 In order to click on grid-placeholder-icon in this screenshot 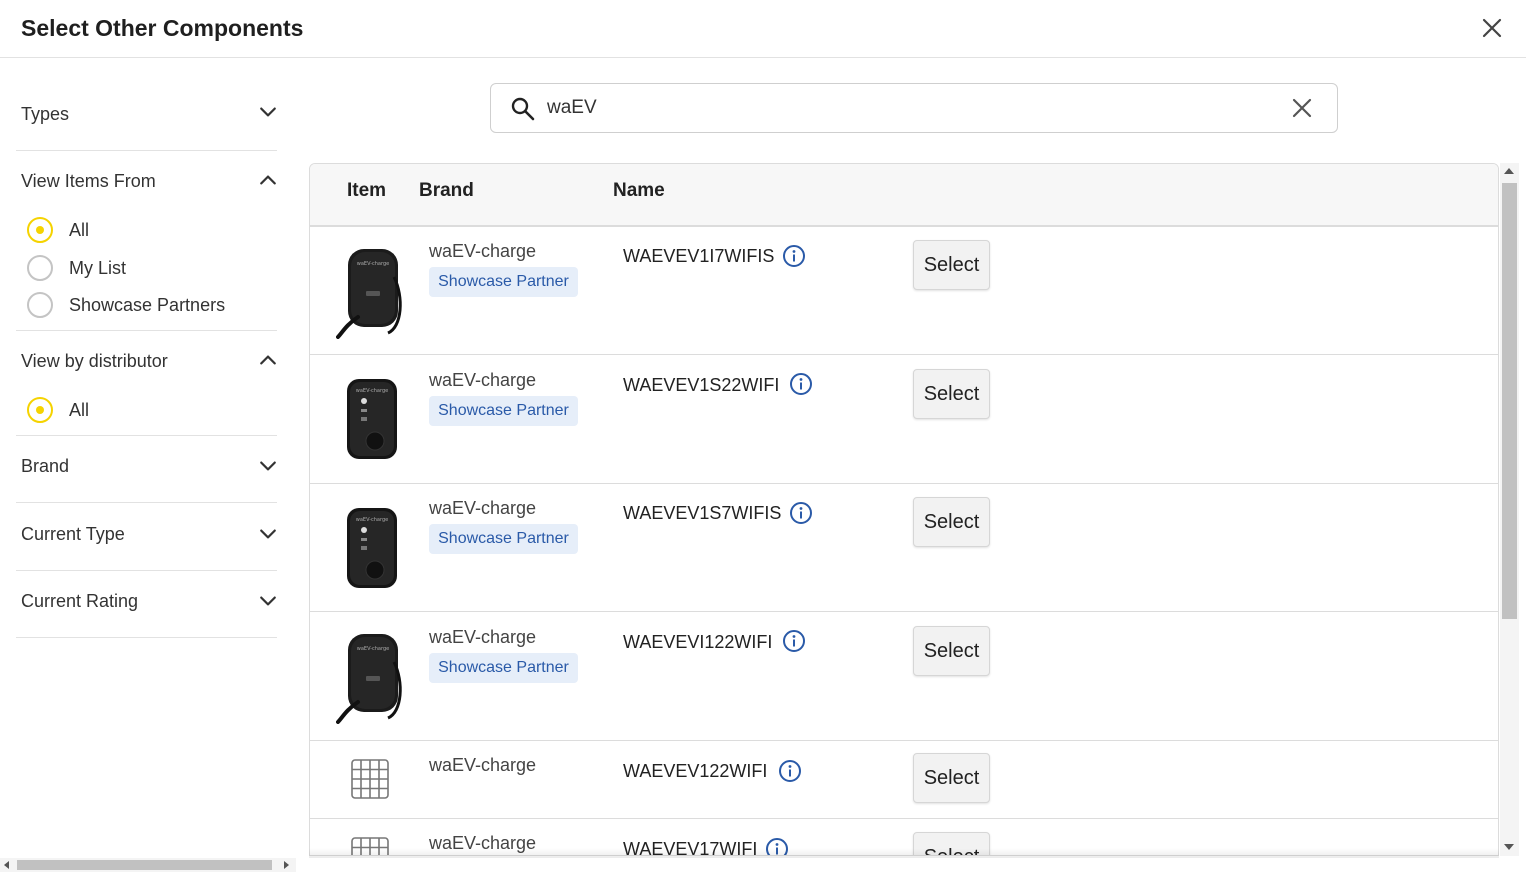, I will do `click(370, 779)`.